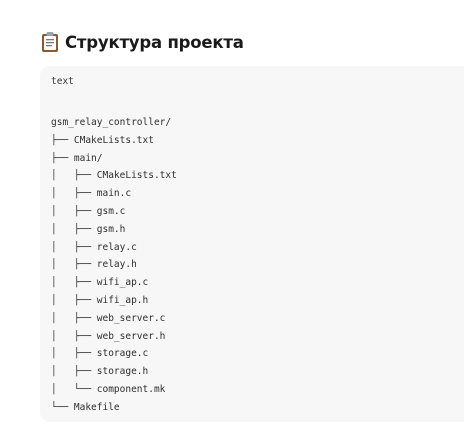 This screenshot has height=436, width=464. I want to click on code-line: └── Makefile, so click(85, 407).